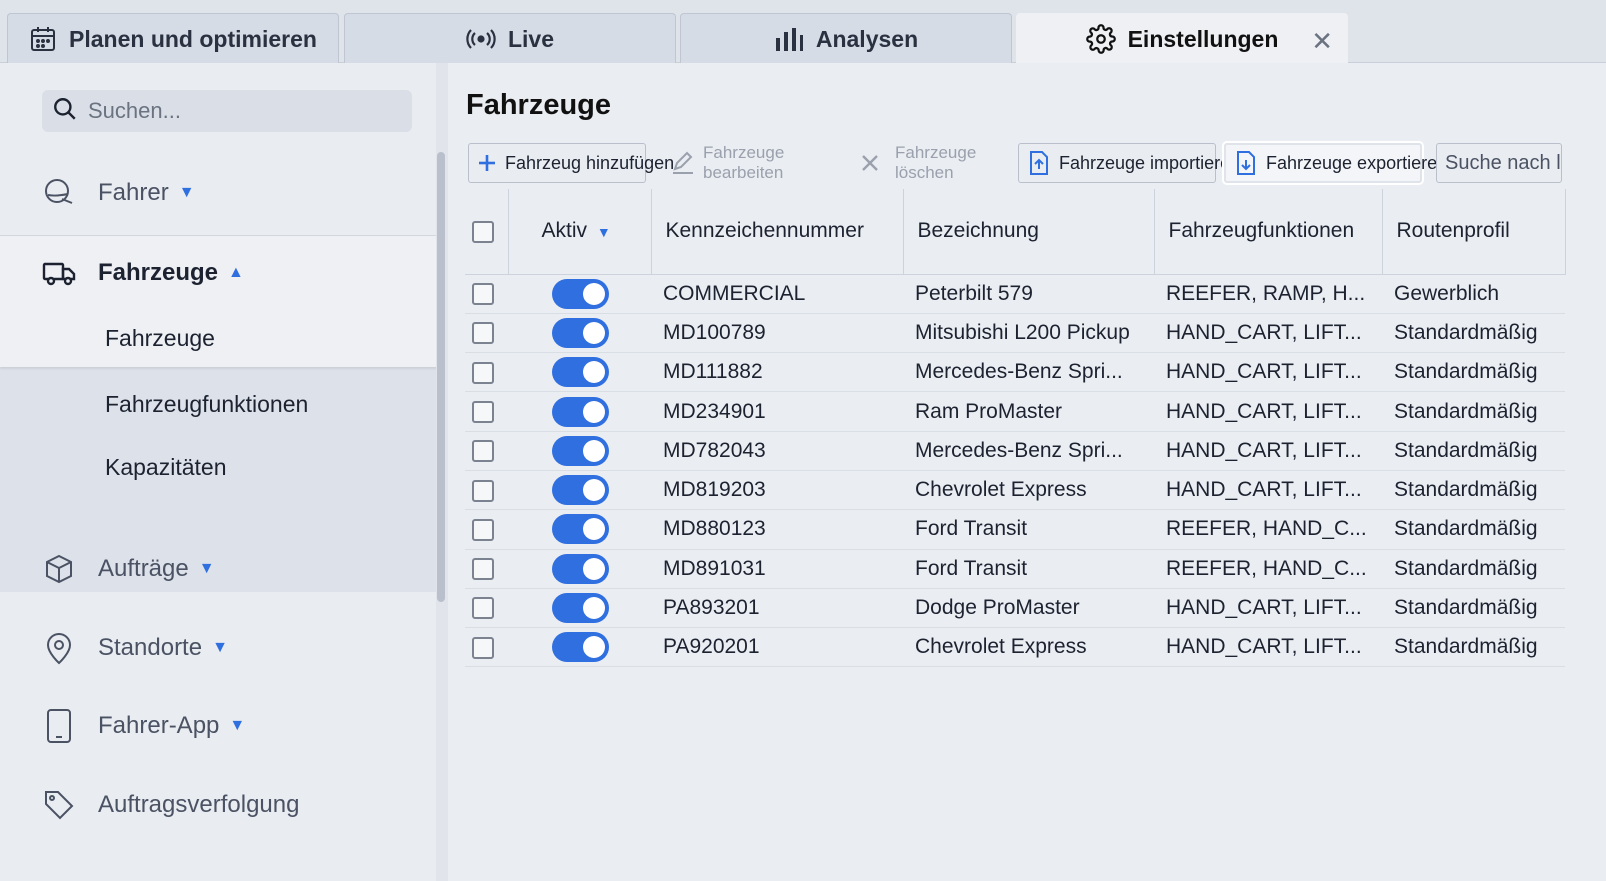  I want to click on tab-planen: Planen und optimieren, so click(173, 38).